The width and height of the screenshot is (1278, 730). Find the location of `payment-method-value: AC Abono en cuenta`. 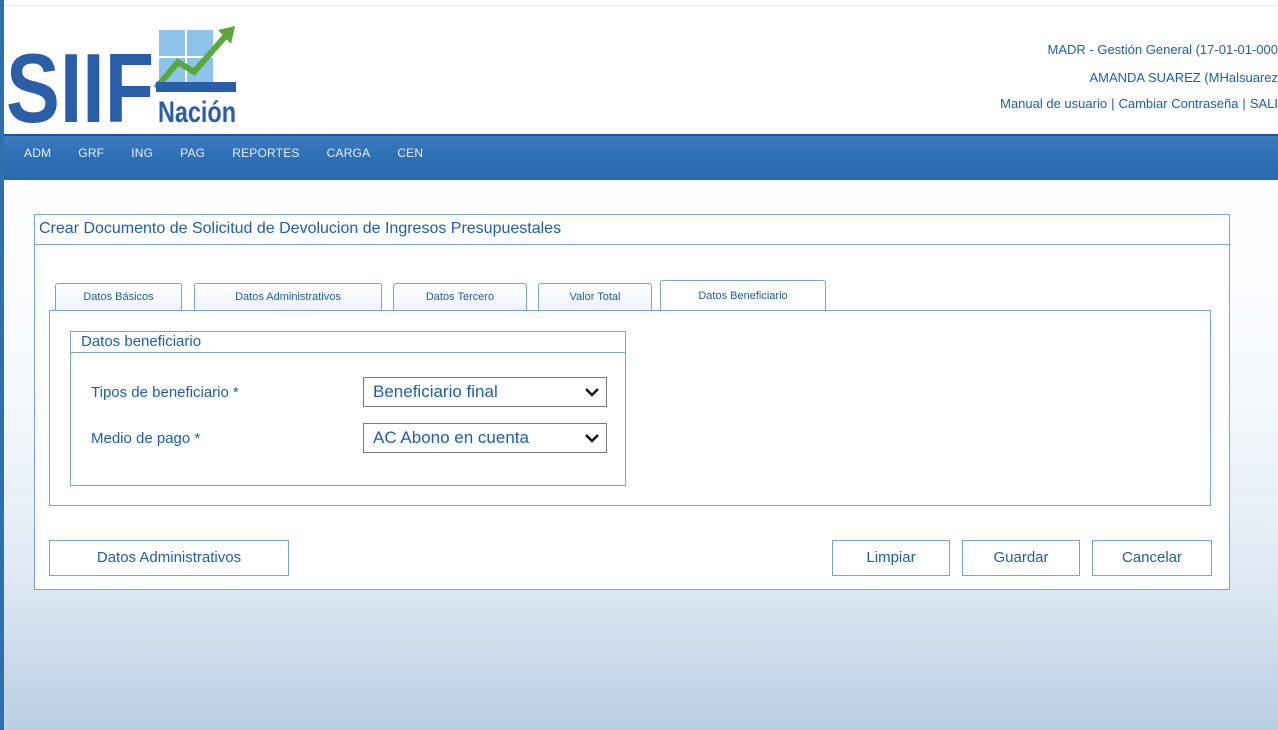

payment-method-value: AC Abono en cuenta is located at coordinates (451, 437).